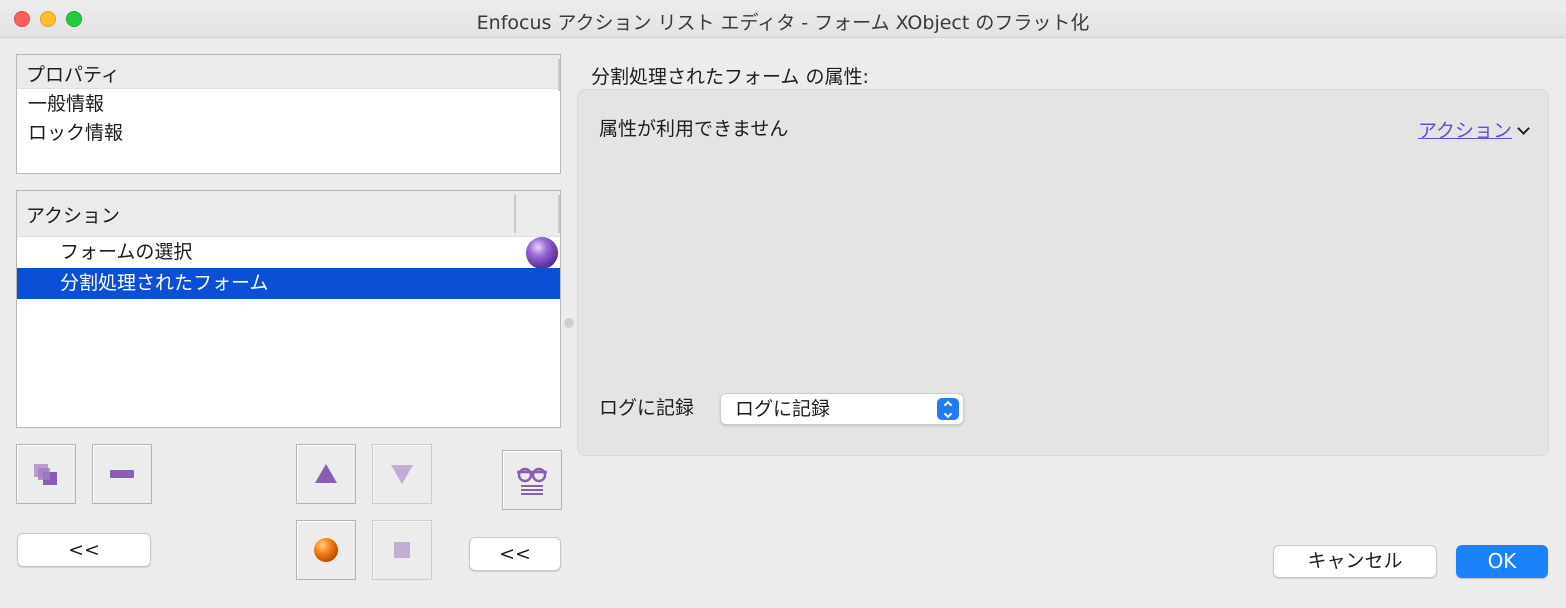 The image size is (1566, 608). I want to click on actions-panel: アクション フォームの選択 分割処理されたフォーム, so click(288, 309).